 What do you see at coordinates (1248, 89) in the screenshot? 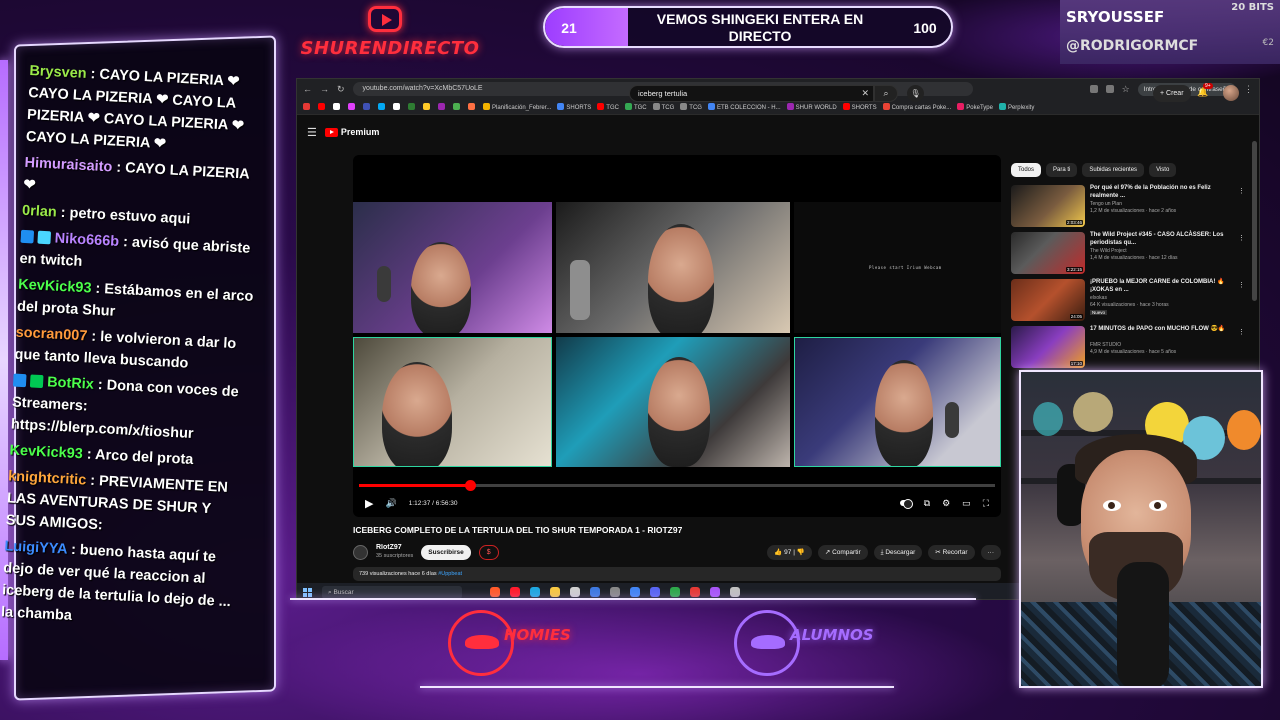
I see `menu-icon: ⋮` at bounding box center [1248, 89].